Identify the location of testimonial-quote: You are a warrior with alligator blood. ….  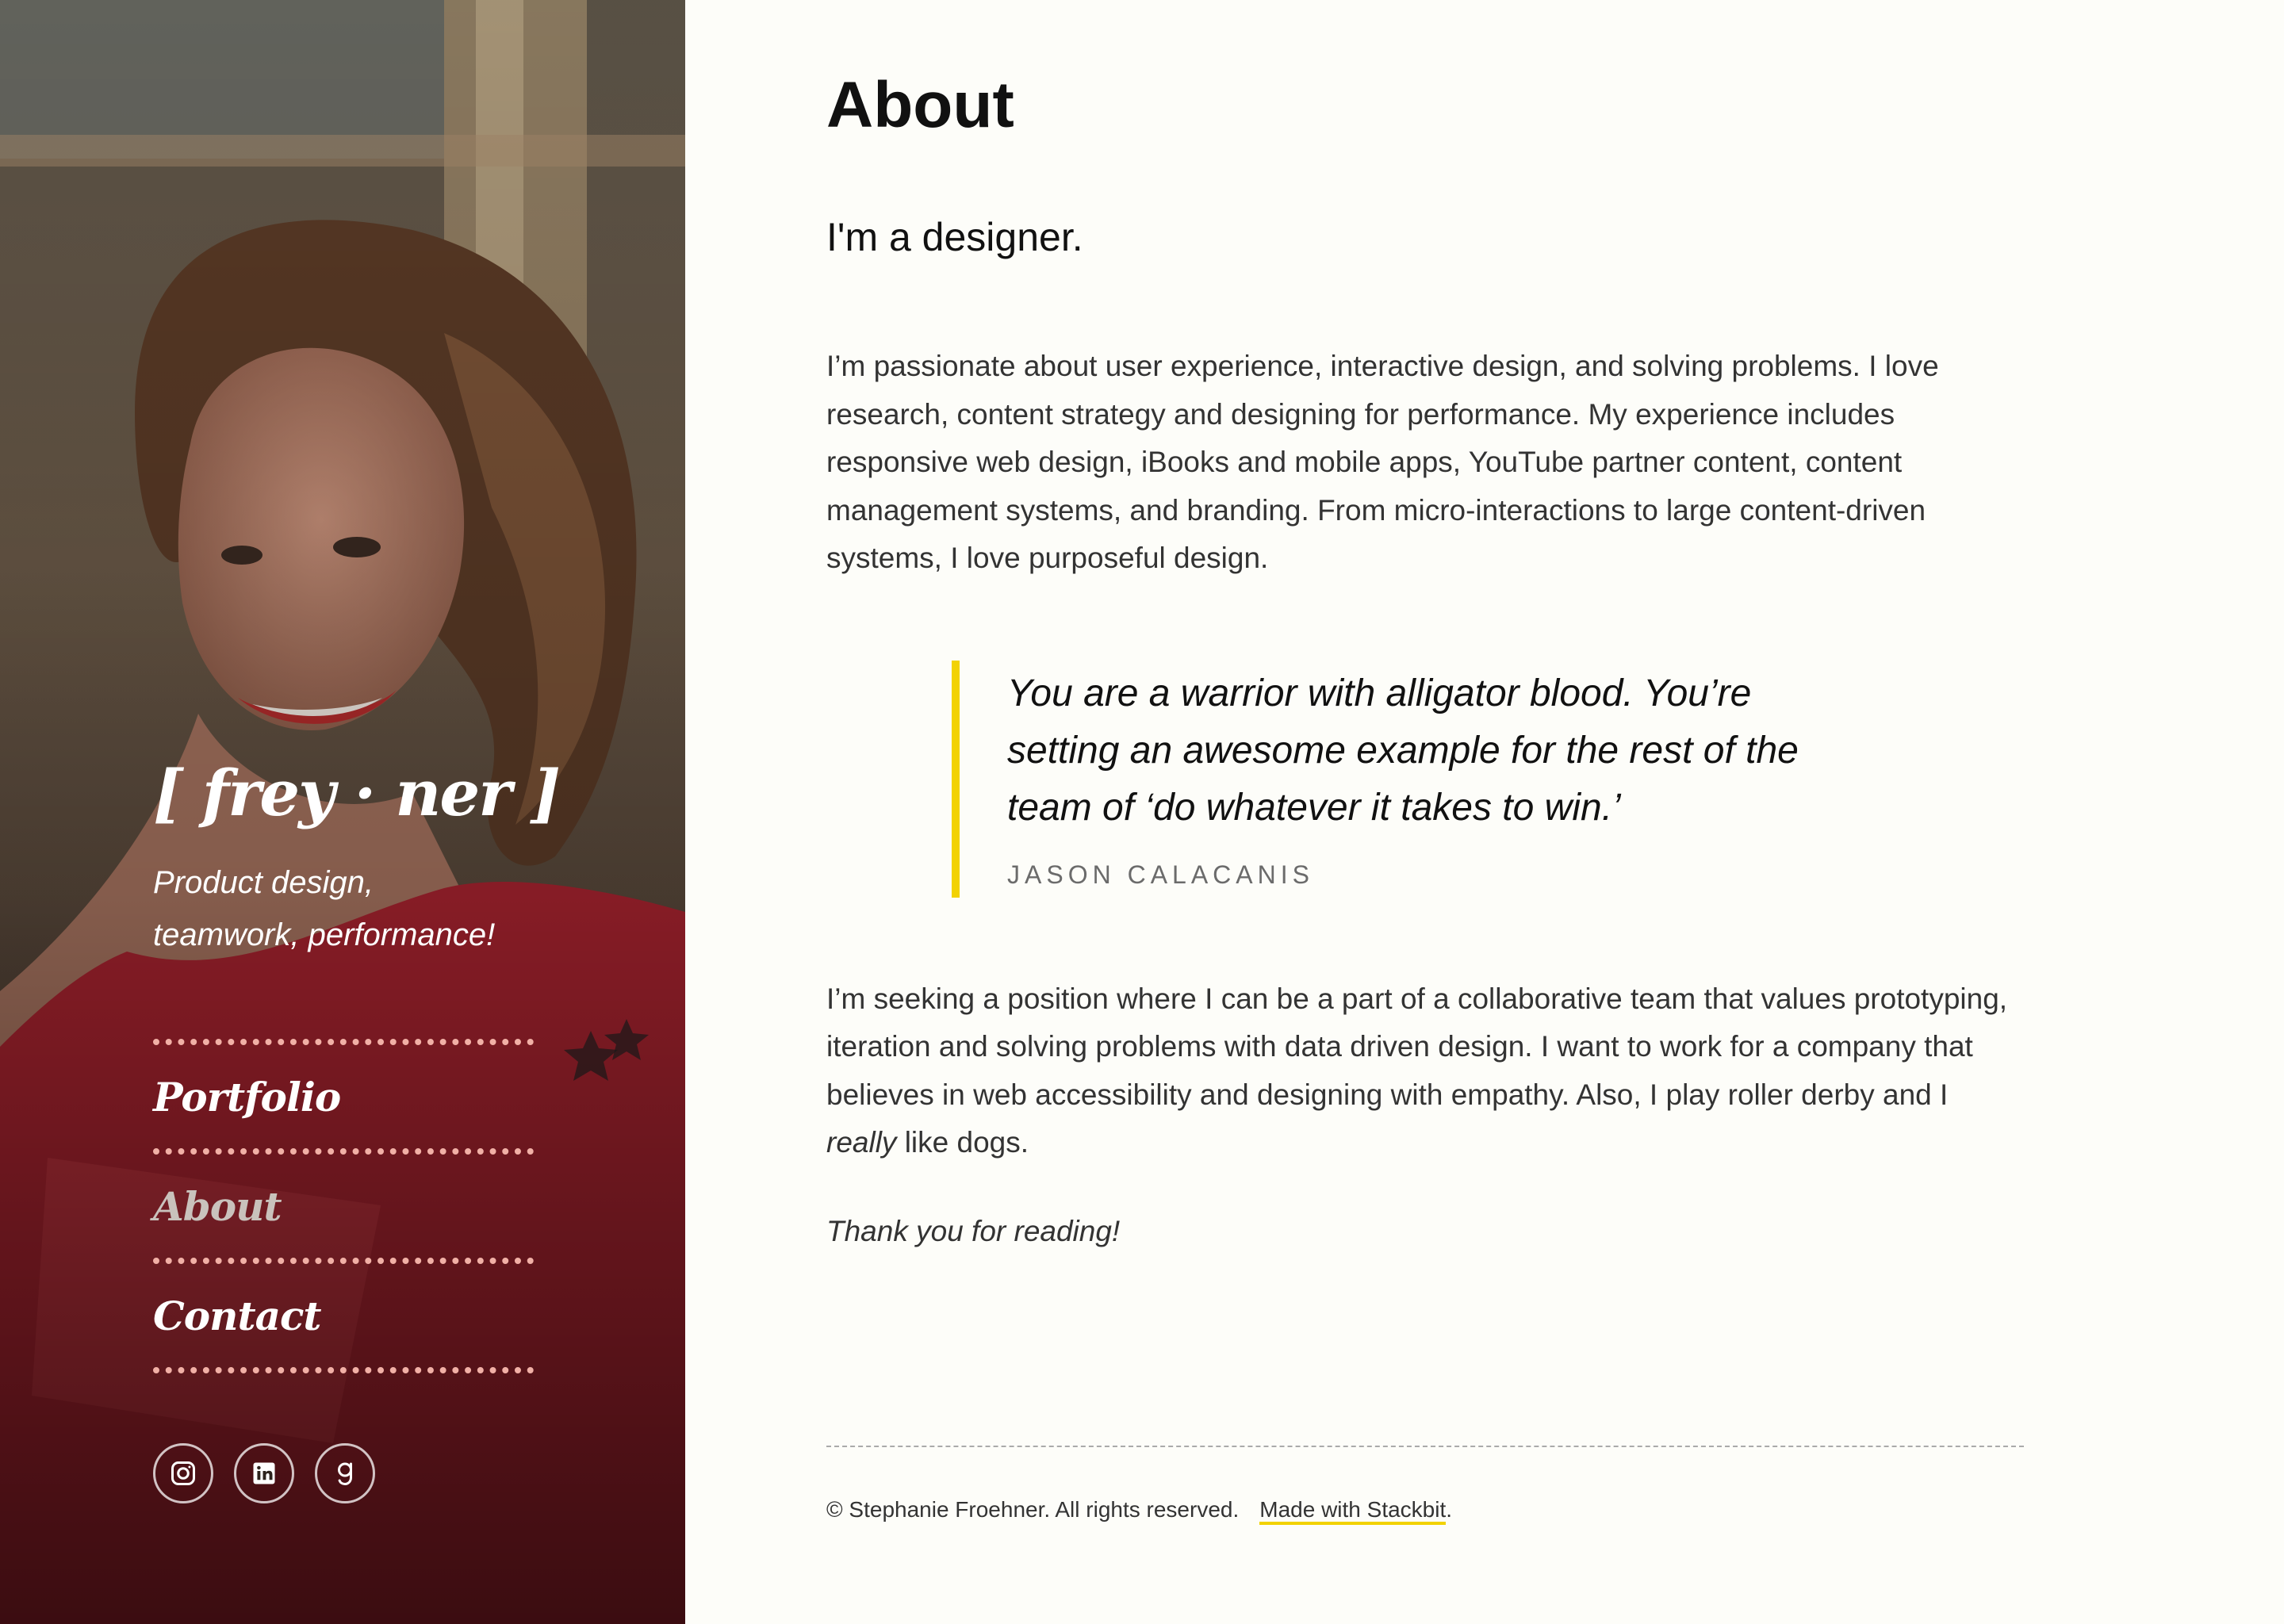
(1408, 779).